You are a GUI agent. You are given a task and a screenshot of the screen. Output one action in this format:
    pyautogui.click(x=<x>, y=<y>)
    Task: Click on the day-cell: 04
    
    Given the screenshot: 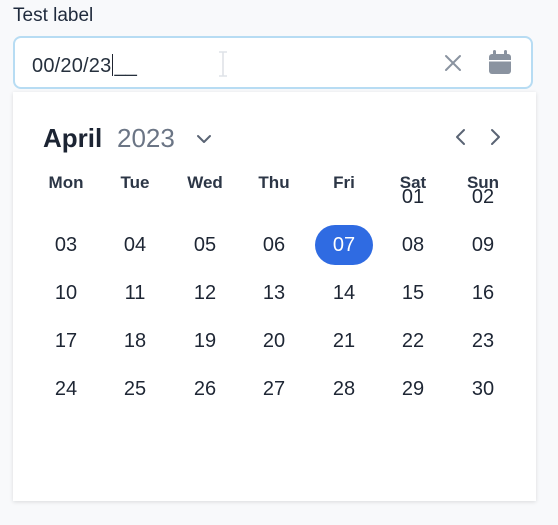 What is the action you would take?
    pyautogui.click(x=135, y=245)
    